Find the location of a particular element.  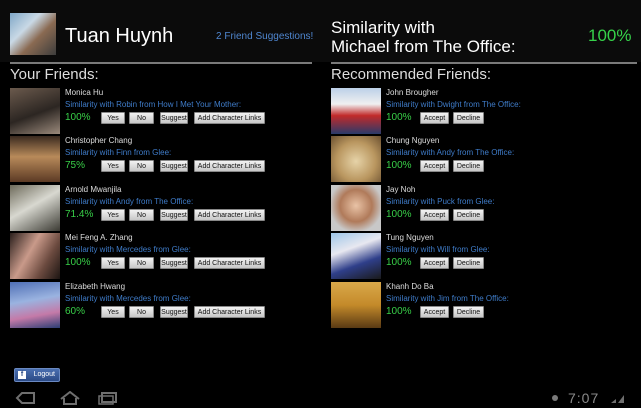

recommended-similarity: Similarity with Dwight from The Office: is located at coordinates (453, 104).